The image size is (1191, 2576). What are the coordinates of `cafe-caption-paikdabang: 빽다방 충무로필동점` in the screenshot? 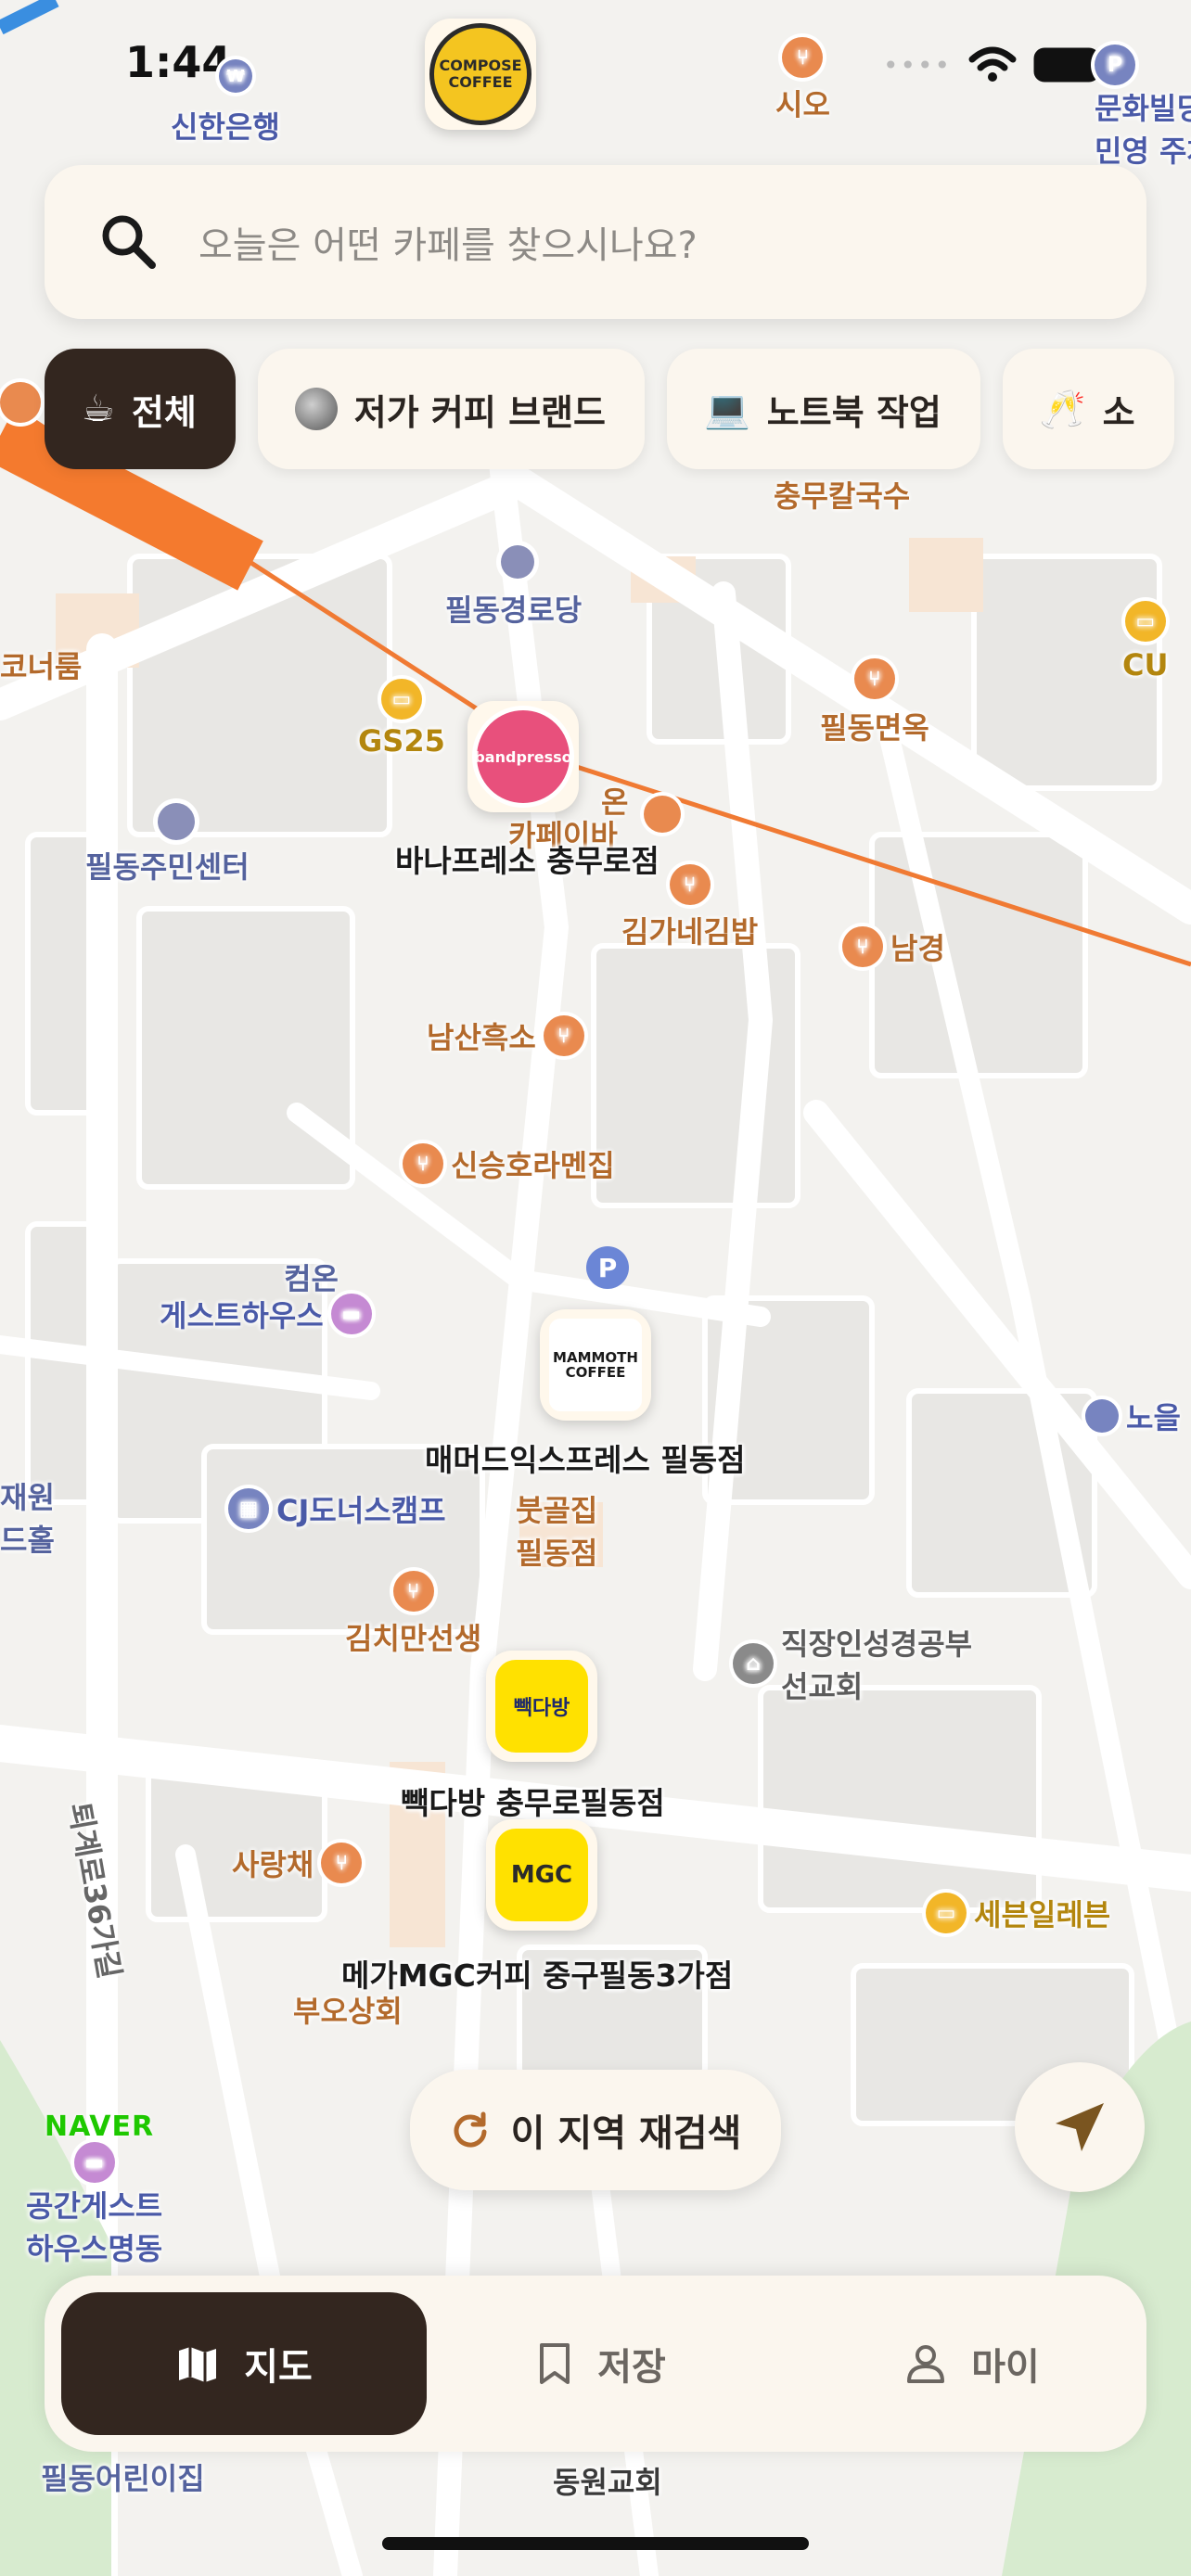 It's located at (533, 1803).